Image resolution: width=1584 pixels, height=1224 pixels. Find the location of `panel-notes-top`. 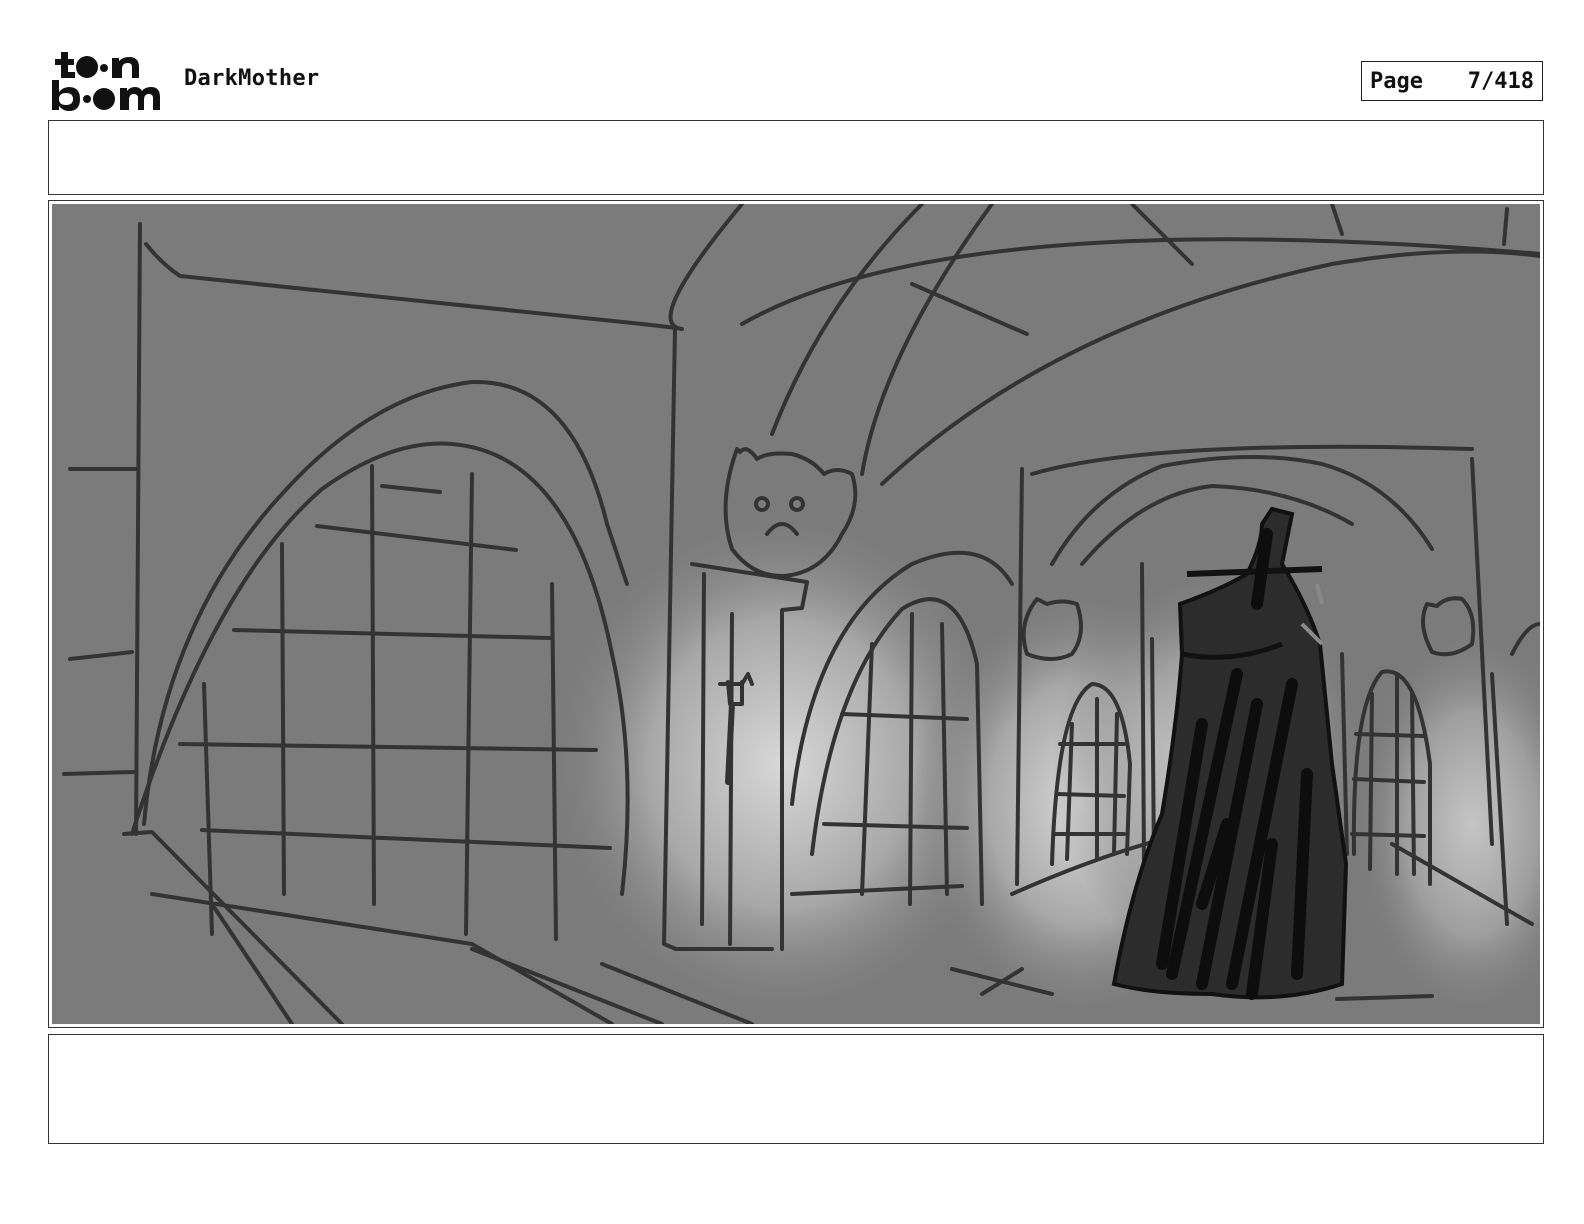

panel-notes-top is located at coordinates (796, 157).